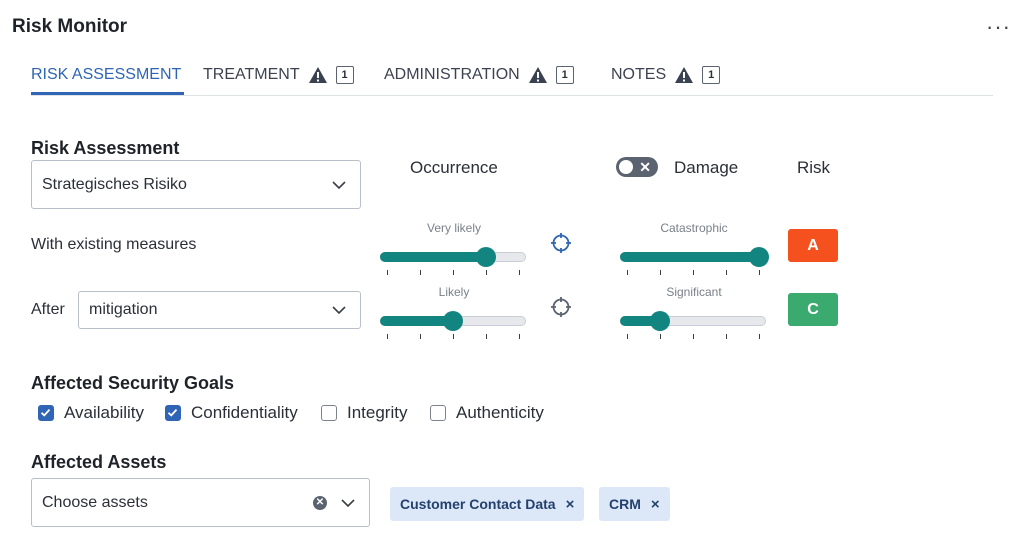  Describe the element at coordinates (105, 148) in the screenshot. I see `risk-assessment-title: Risk Assessment` at that location.